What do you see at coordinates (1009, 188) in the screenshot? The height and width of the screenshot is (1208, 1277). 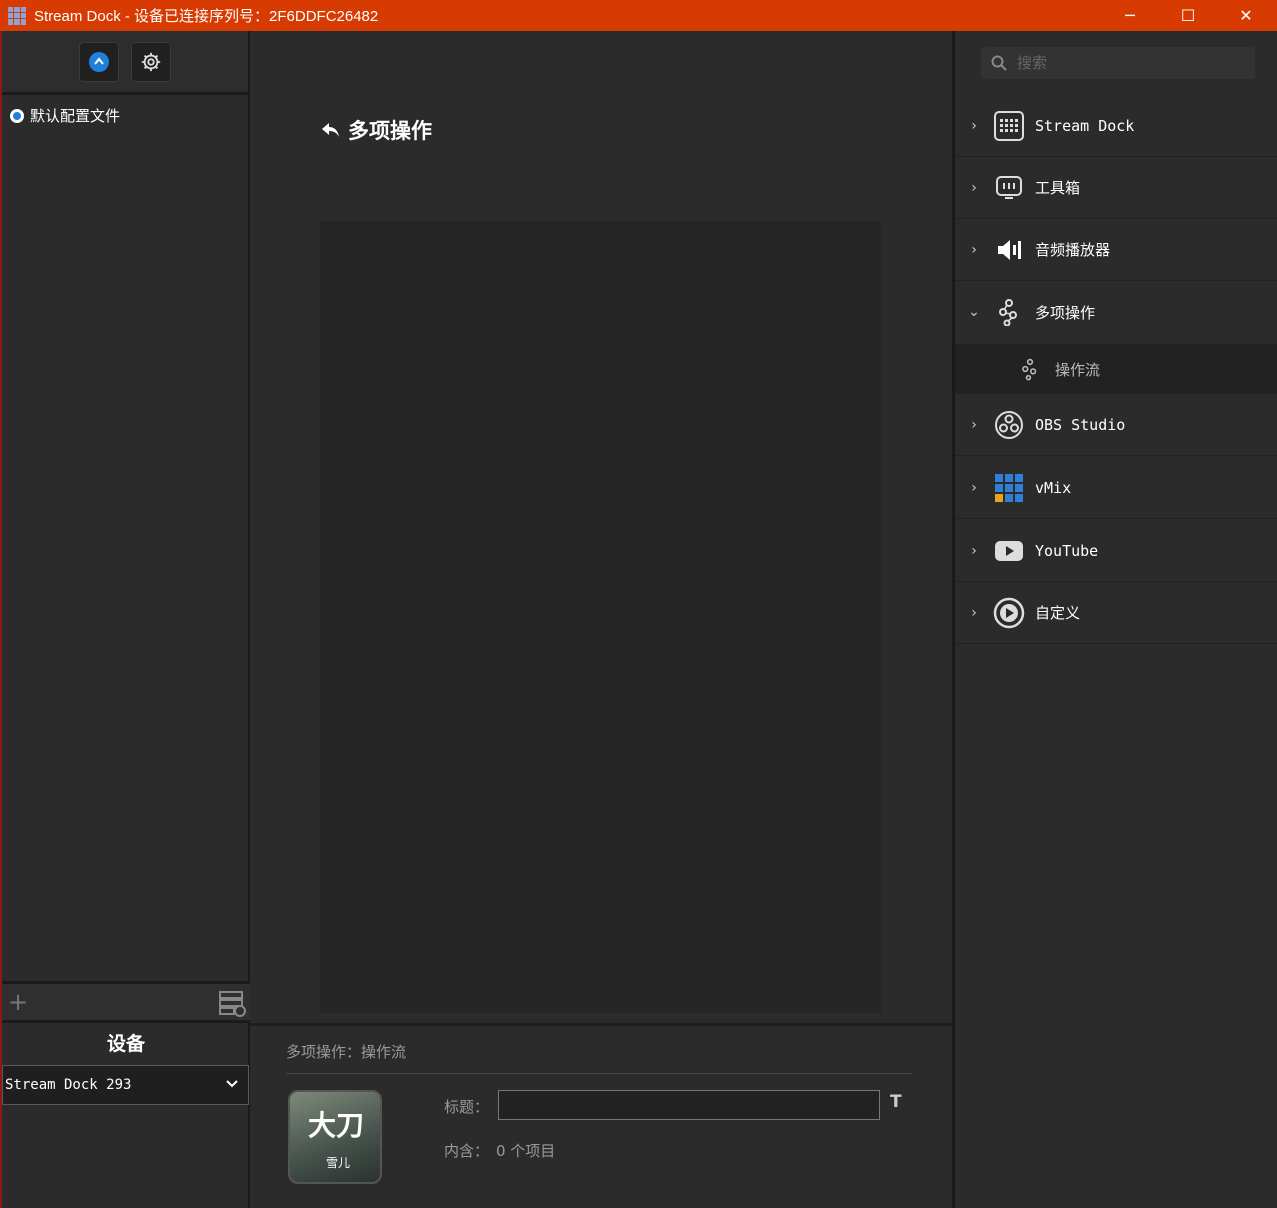 I see `toolbox-icon` at bounding box center [1009, 188].